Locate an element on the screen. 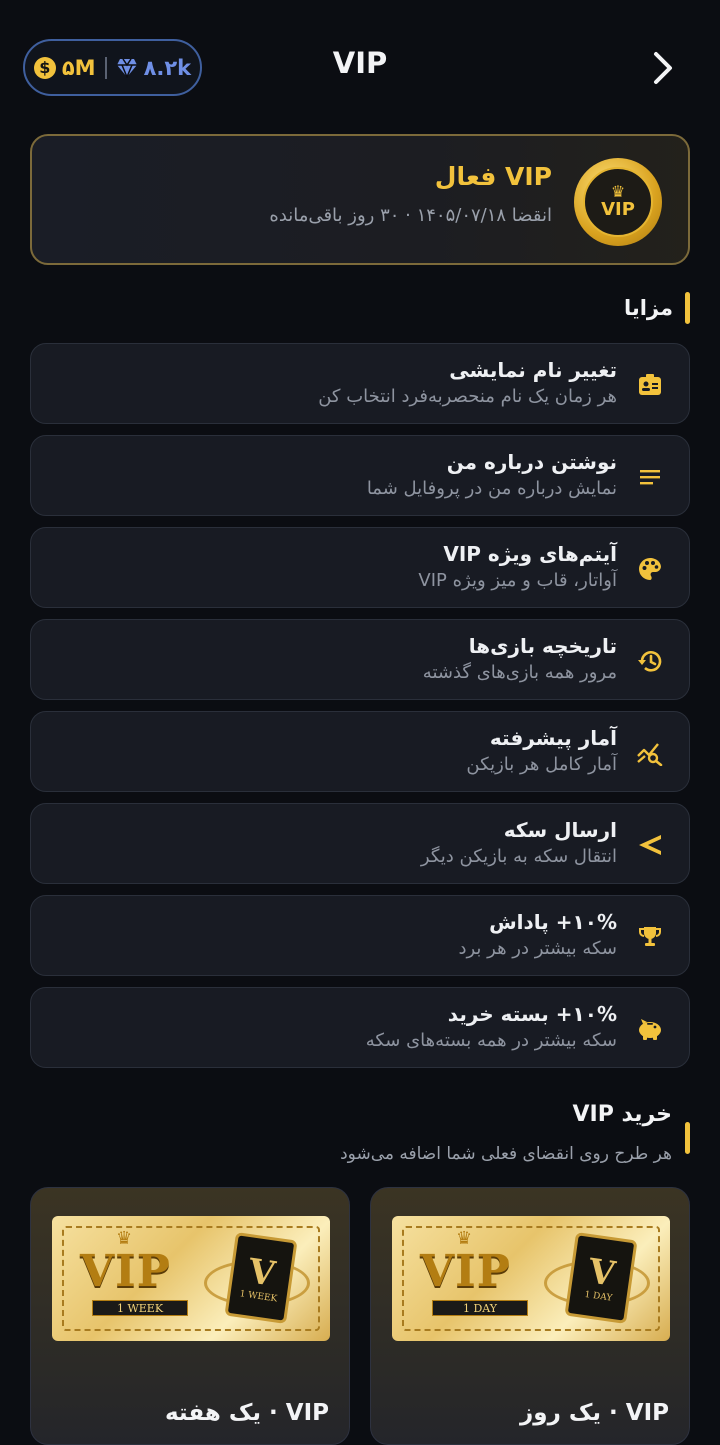  feature-text: آمار پیشرفته آمار کامل هر بازیکن is located at coordinates (541, 750).